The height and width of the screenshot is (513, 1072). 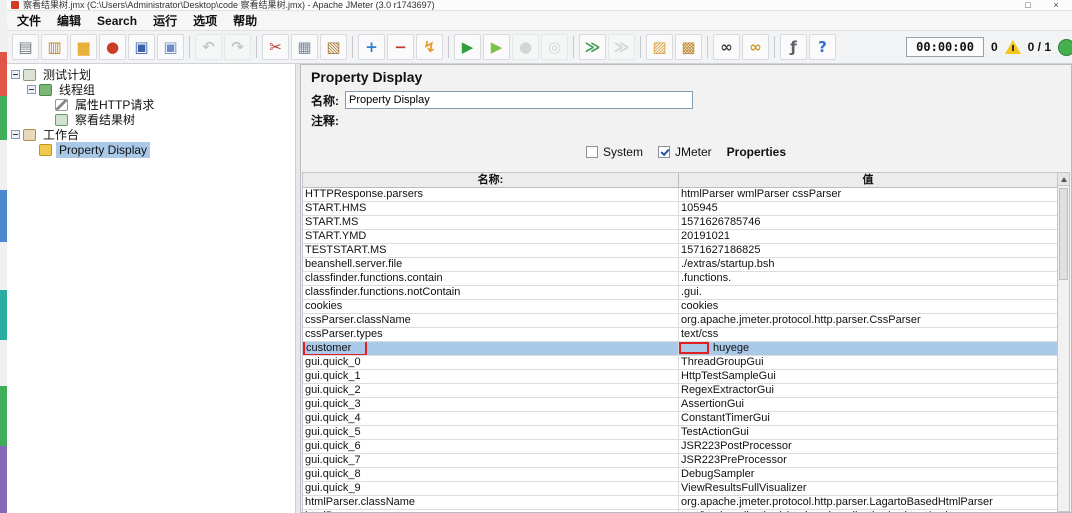 I want to click on menu-file: 文件, so click(x=29, y=20).